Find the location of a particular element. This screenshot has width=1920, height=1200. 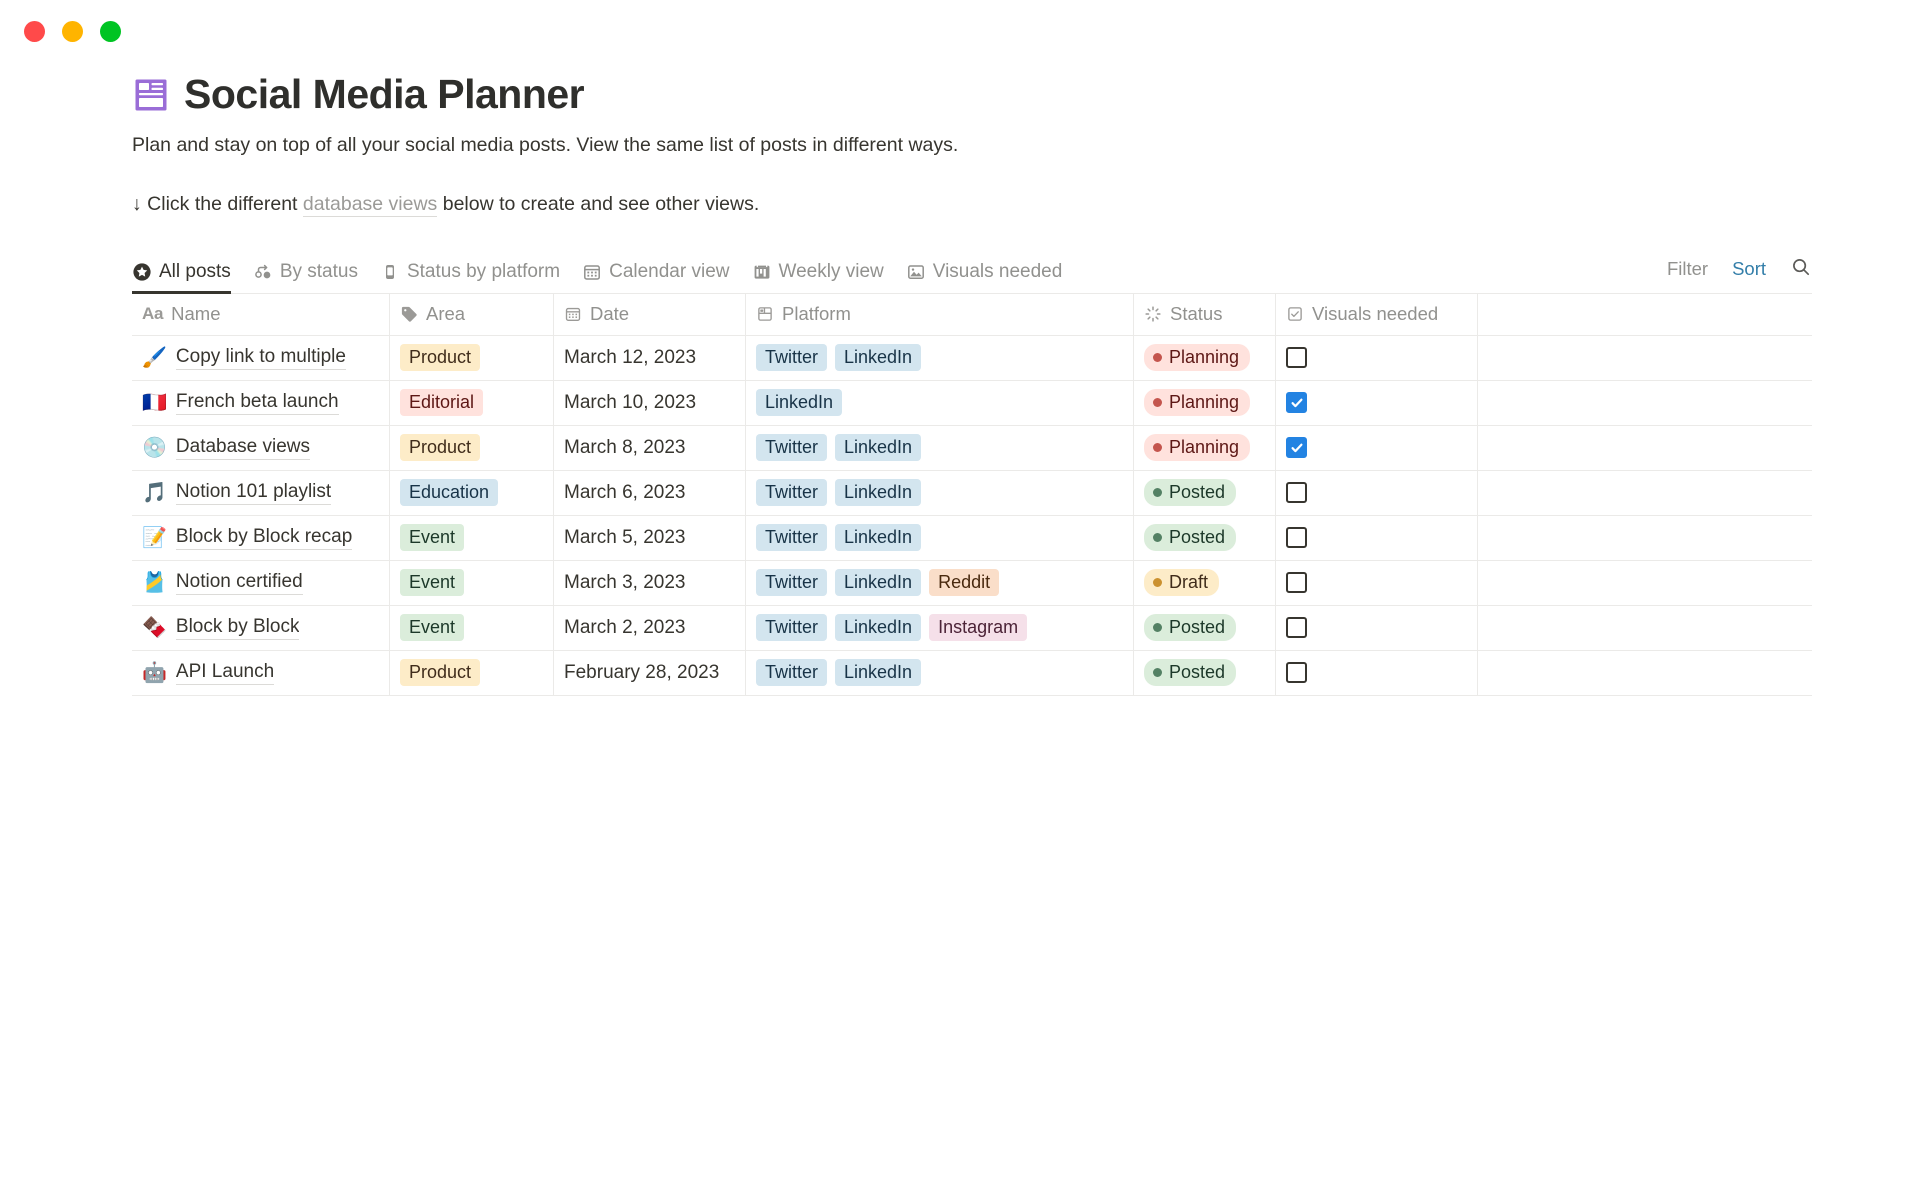

tab-all-posts: All posts is located at coordinates (187, 277).